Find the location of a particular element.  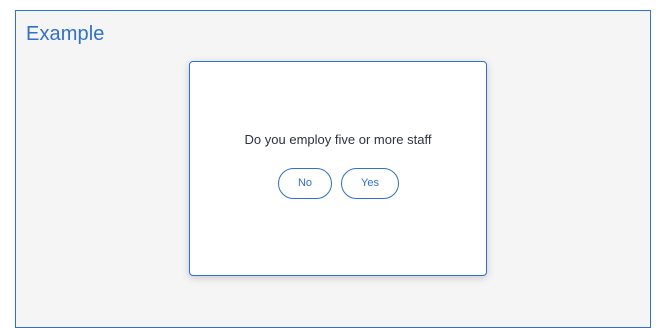

dialog-question: Do you employ five or more staff is located at coordinates (338, 139).